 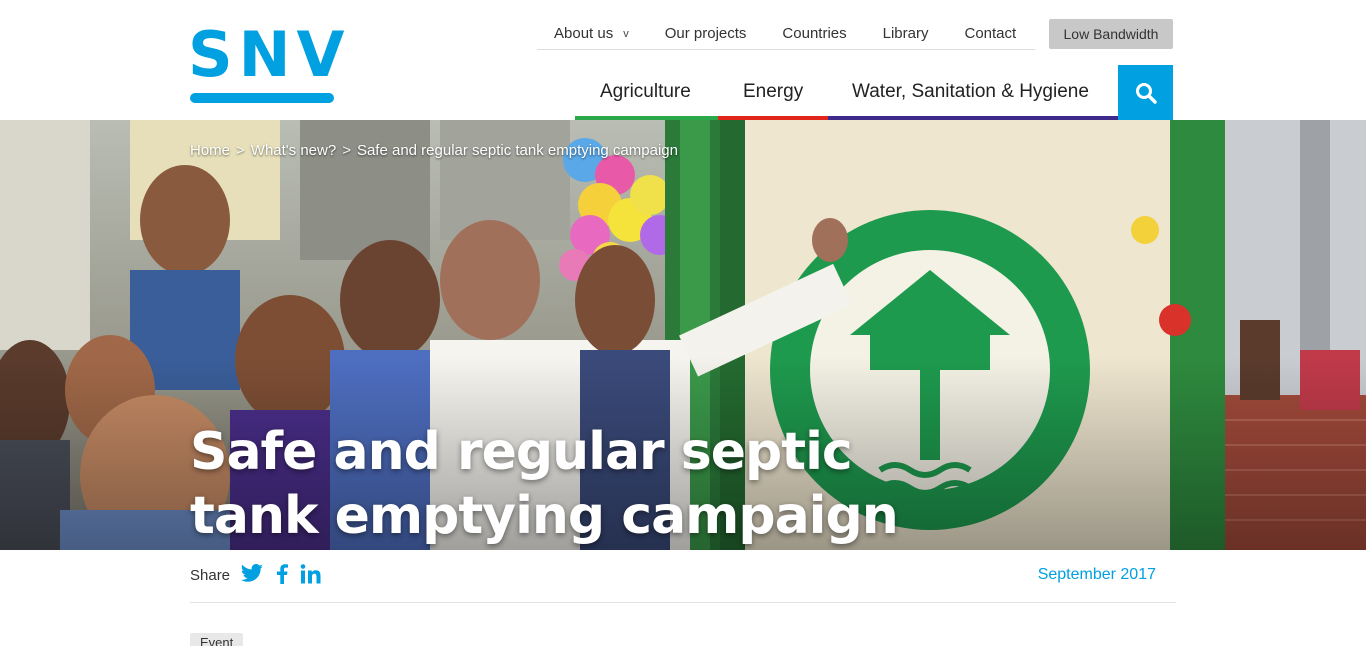 I want to click on mainnav-agriculture: Agriculture, so click(x=646, y=95).